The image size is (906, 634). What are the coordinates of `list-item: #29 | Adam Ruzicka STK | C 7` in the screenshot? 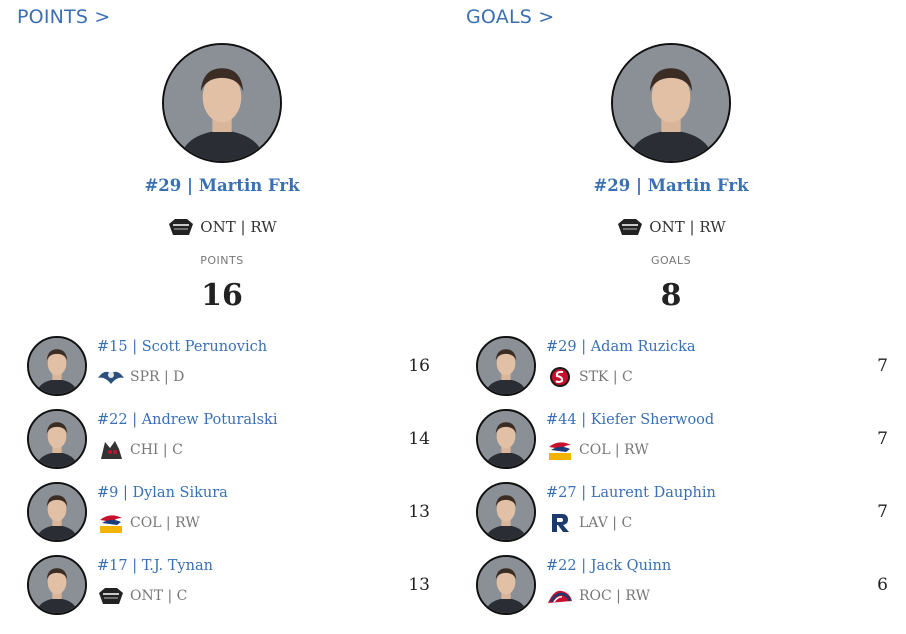 It's located at (682, 372).